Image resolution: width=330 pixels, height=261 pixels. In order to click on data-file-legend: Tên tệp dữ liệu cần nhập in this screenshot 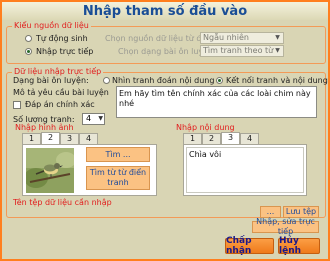, I will do `click(62, 202)`.